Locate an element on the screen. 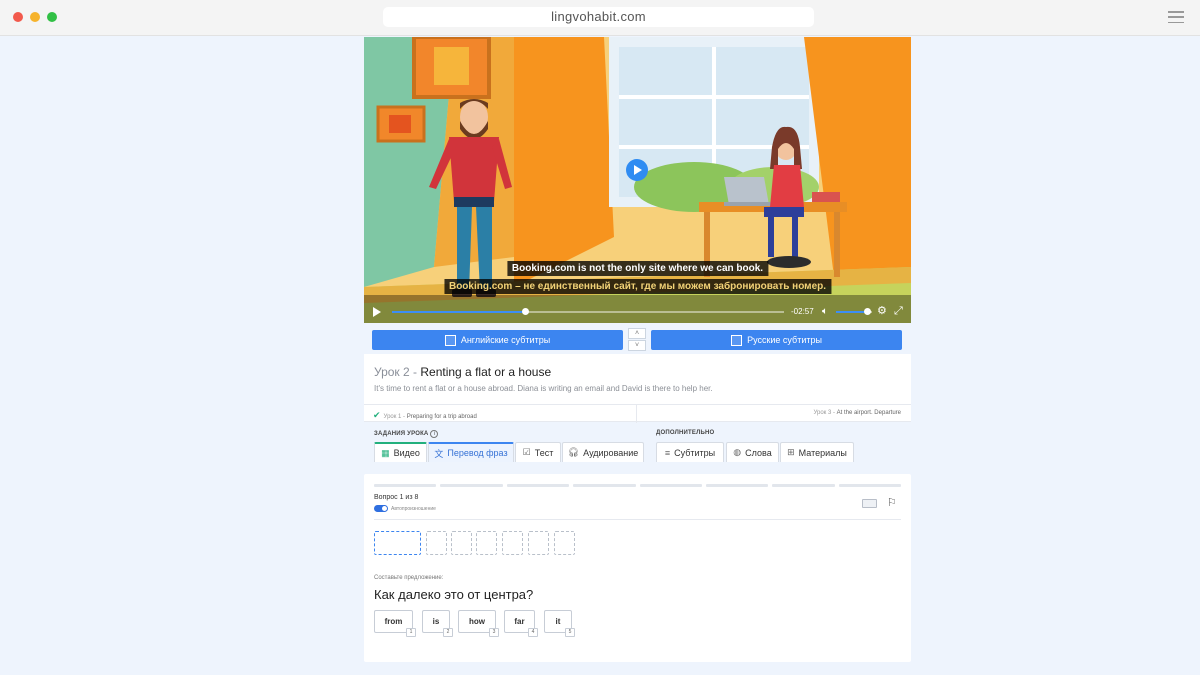 The width and height of the screenshot is (1200, 675). subtitle-offset-stepper: ˄ ˅ is located at coordinates (637, 340).